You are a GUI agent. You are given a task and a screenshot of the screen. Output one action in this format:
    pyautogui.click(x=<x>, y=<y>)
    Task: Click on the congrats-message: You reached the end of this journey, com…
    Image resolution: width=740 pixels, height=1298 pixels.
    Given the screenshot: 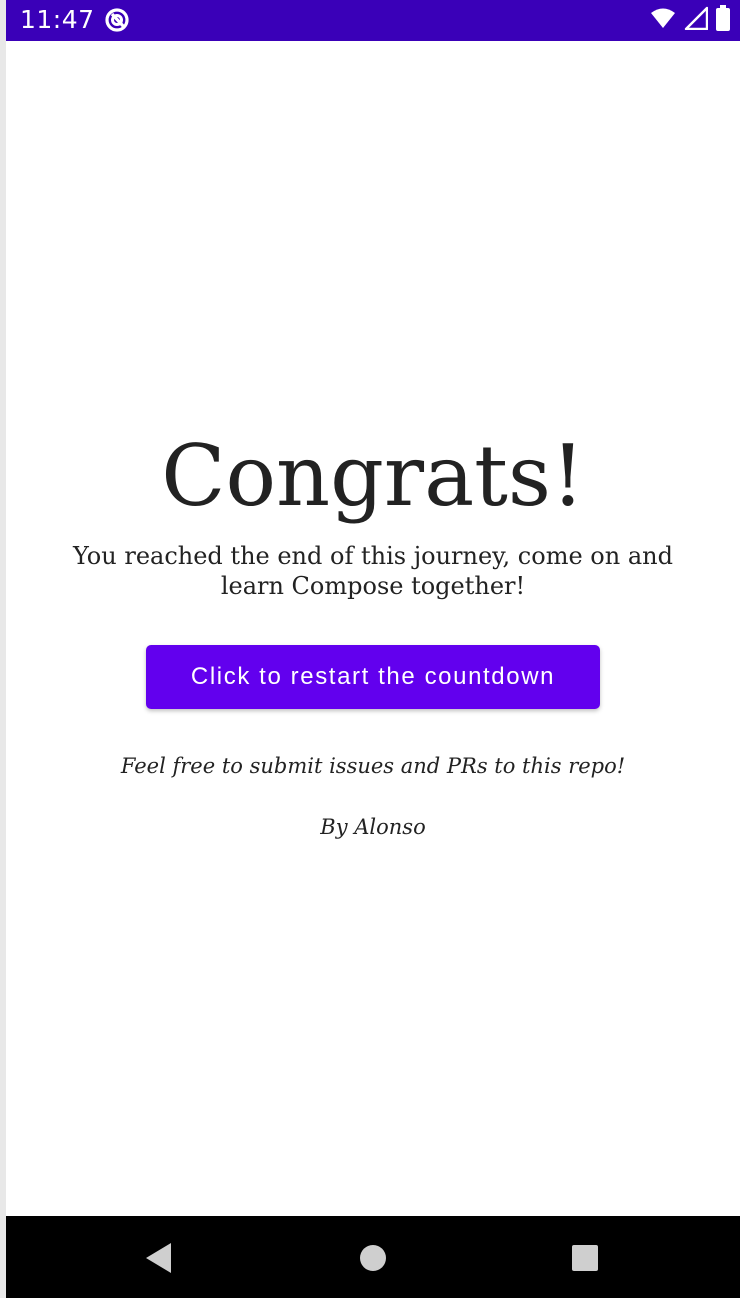 What is the action you would take?
    pyautogui.click(x=373, y=571)
    